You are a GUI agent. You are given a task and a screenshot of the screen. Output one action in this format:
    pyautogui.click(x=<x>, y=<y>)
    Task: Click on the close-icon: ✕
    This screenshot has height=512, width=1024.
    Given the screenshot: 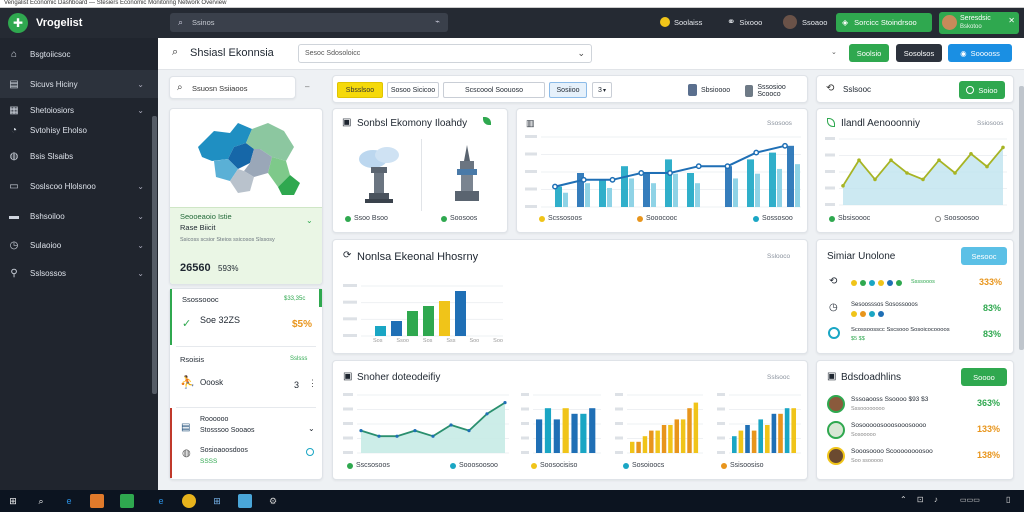 What is the action you would take?
    pyautogui.click(x=1011, y=20)
    